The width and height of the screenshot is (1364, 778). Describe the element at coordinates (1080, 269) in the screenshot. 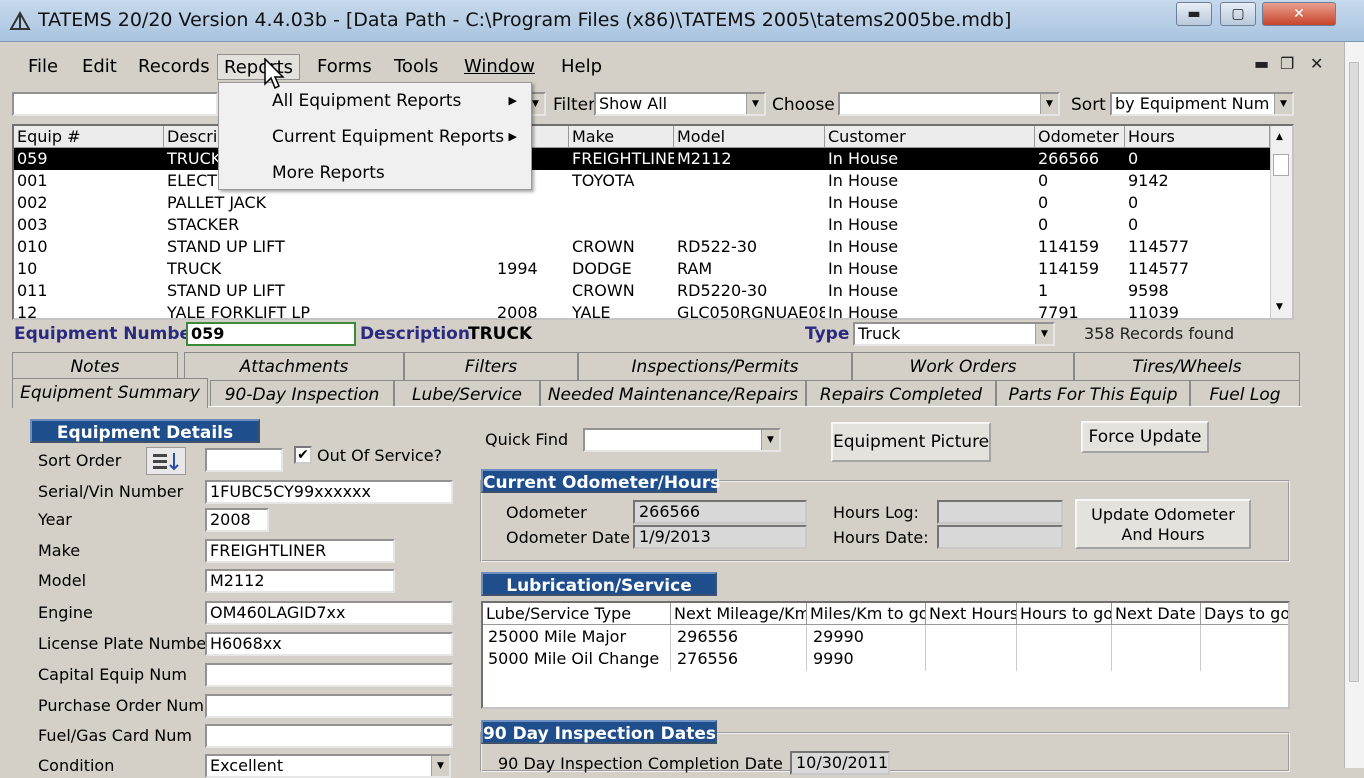

I see `table-cell: 114159` at that location.